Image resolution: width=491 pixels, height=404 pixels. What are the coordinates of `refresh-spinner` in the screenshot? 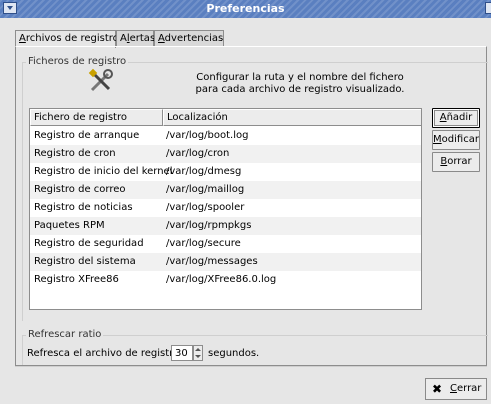 It's located at (198, 353).